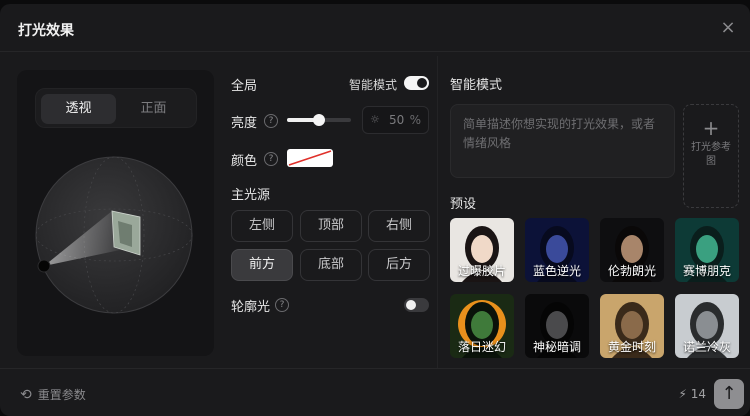 The image size is (750, 416). Describe the element at coordinates (244, 123) in the screenshot. I see `brightness-label: 亮度` at that location.